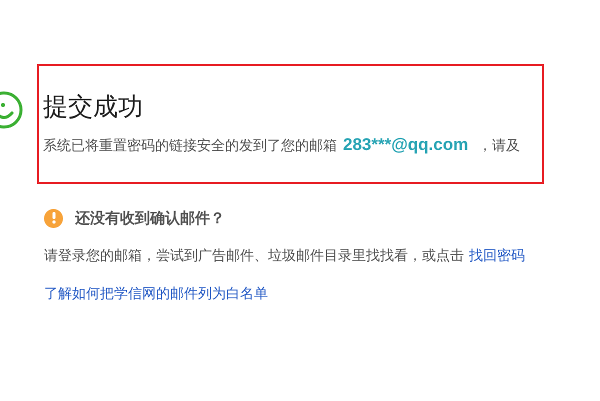  What do you see at coordinates (254, 256) in the screenshot?
I see `help-text: 请登录您的邮箱，尝试到广告邮件、垃圾邮件目录里找找看，或点击` at bounding box center [254, 256].